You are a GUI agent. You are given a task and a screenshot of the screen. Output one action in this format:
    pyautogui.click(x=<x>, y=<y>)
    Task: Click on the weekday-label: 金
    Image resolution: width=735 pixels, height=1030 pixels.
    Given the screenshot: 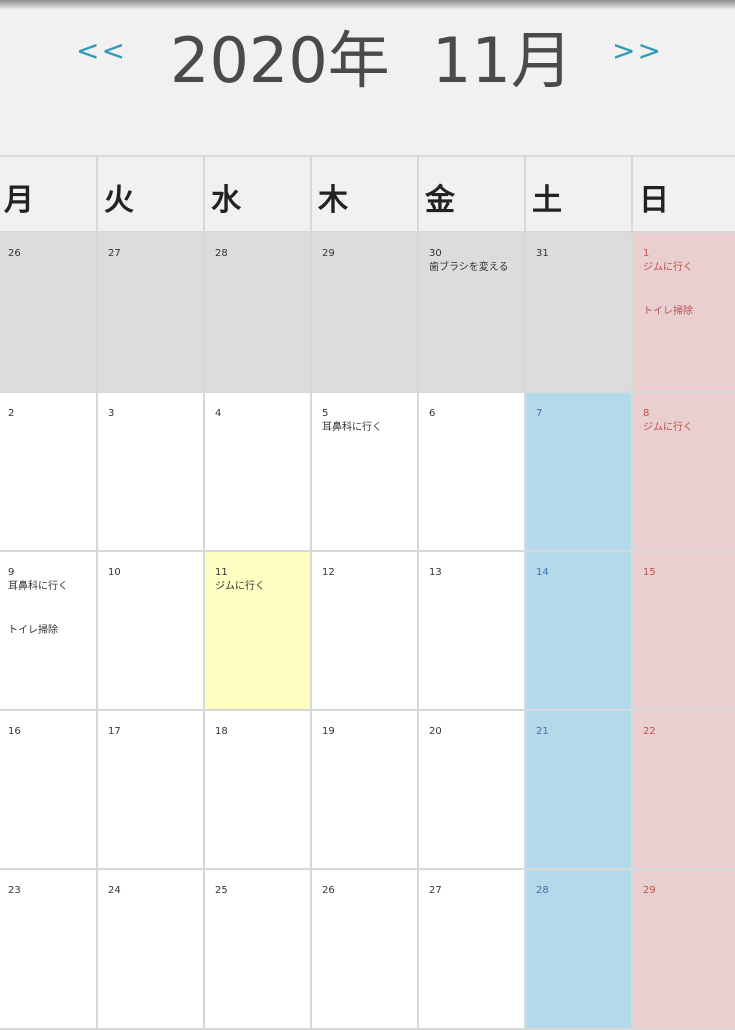 What is the action you would take?
    pyautogui.click(x=440, y=200)
    